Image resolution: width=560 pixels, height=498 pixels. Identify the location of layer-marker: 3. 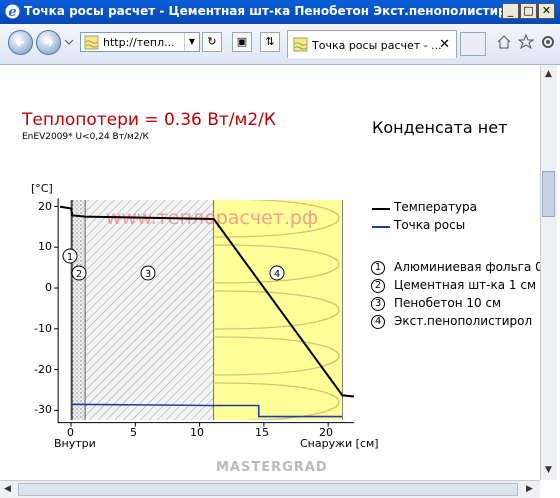
(148, 273).